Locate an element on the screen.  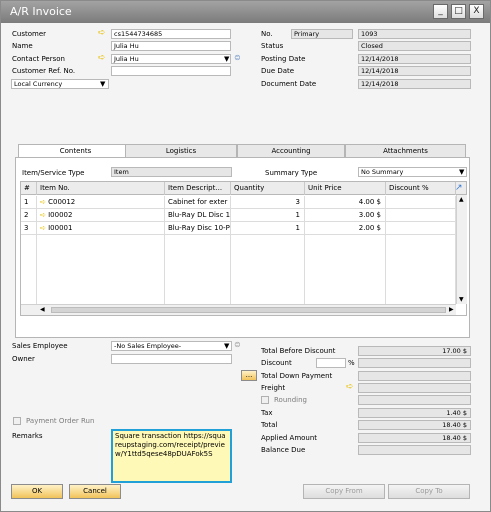
column-header-quantity: Quantity is located at coordinates (268, 188).